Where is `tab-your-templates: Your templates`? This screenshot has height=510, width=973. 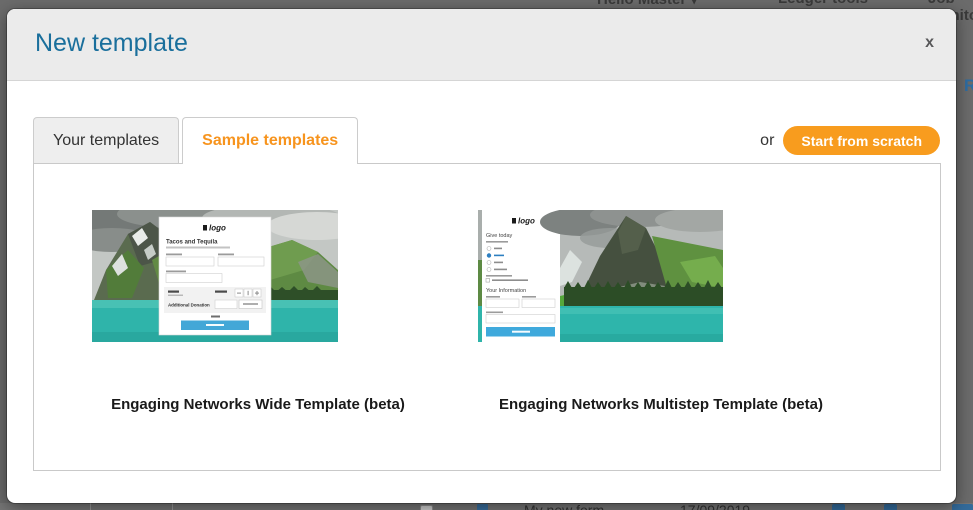
tab-your-templates: Your templates is located at coordinates (106, 140).